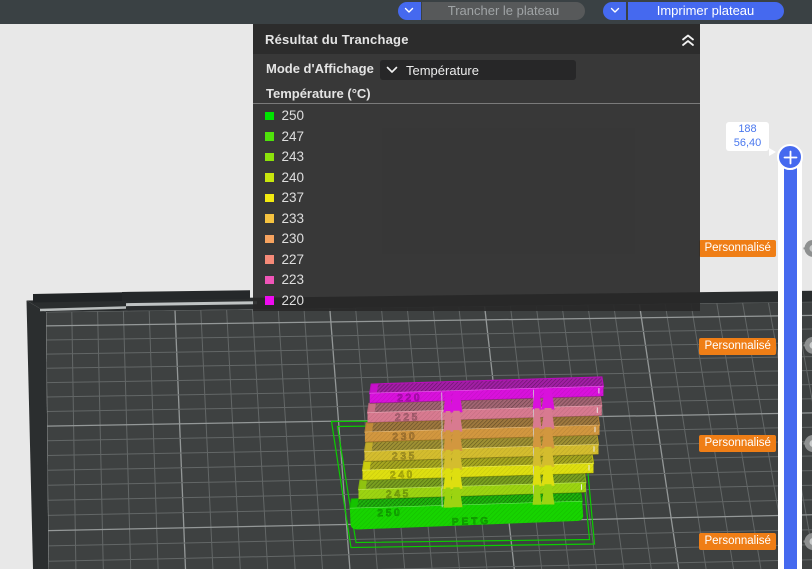  I want to click on svg-text: PETG, so click(472, 522).